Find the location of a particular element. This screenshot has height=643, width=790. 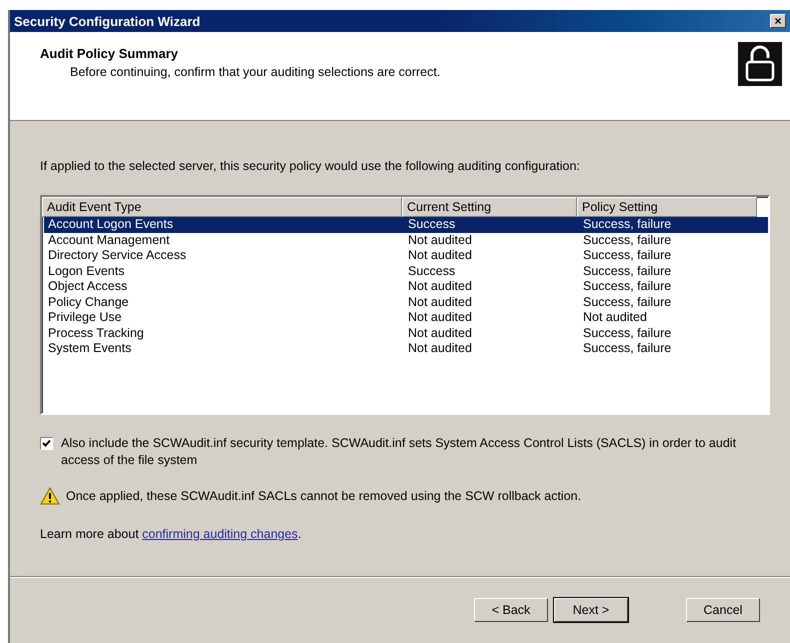

page-subtitle: Before continuing, confirm that your auditing selections are correct. is located at coordinates (255, 72).